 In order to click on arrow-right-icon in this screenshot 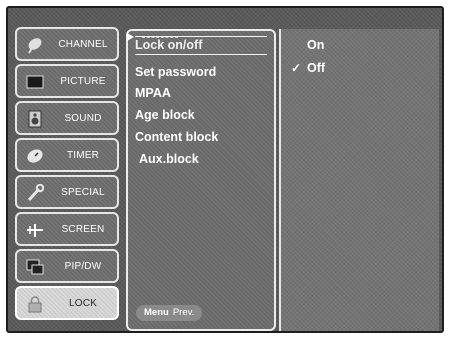, I will do `click(130, 37)`.